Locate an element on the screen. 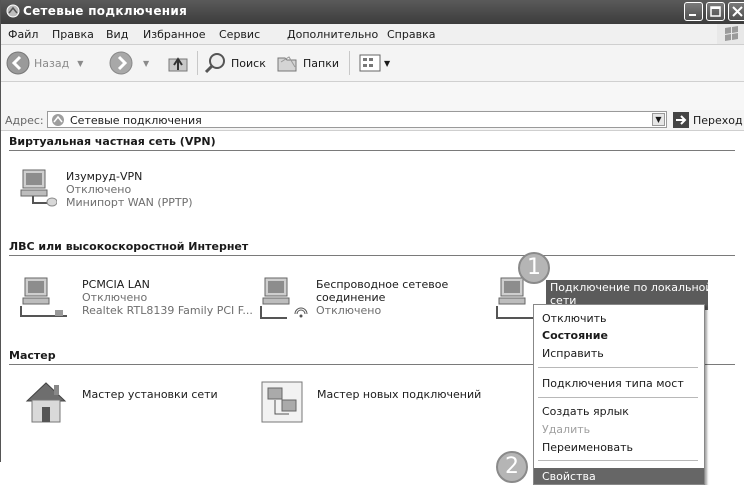 Image resolution: width=744 pixels, height=485 pixels. back-button: Назад ▼ is located at coordinates (44, 63).